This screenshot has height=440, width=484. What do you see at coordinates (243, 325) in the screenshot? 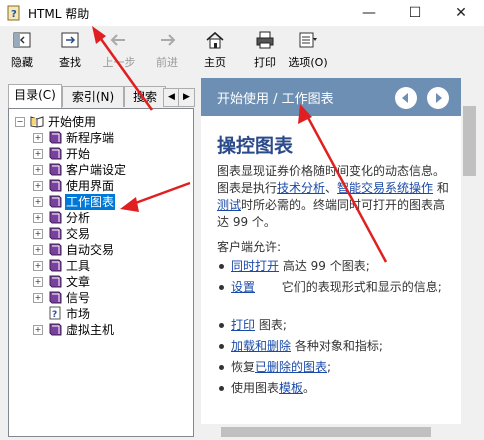
I see `link-print: 打印` at bounding box center [243, 325].